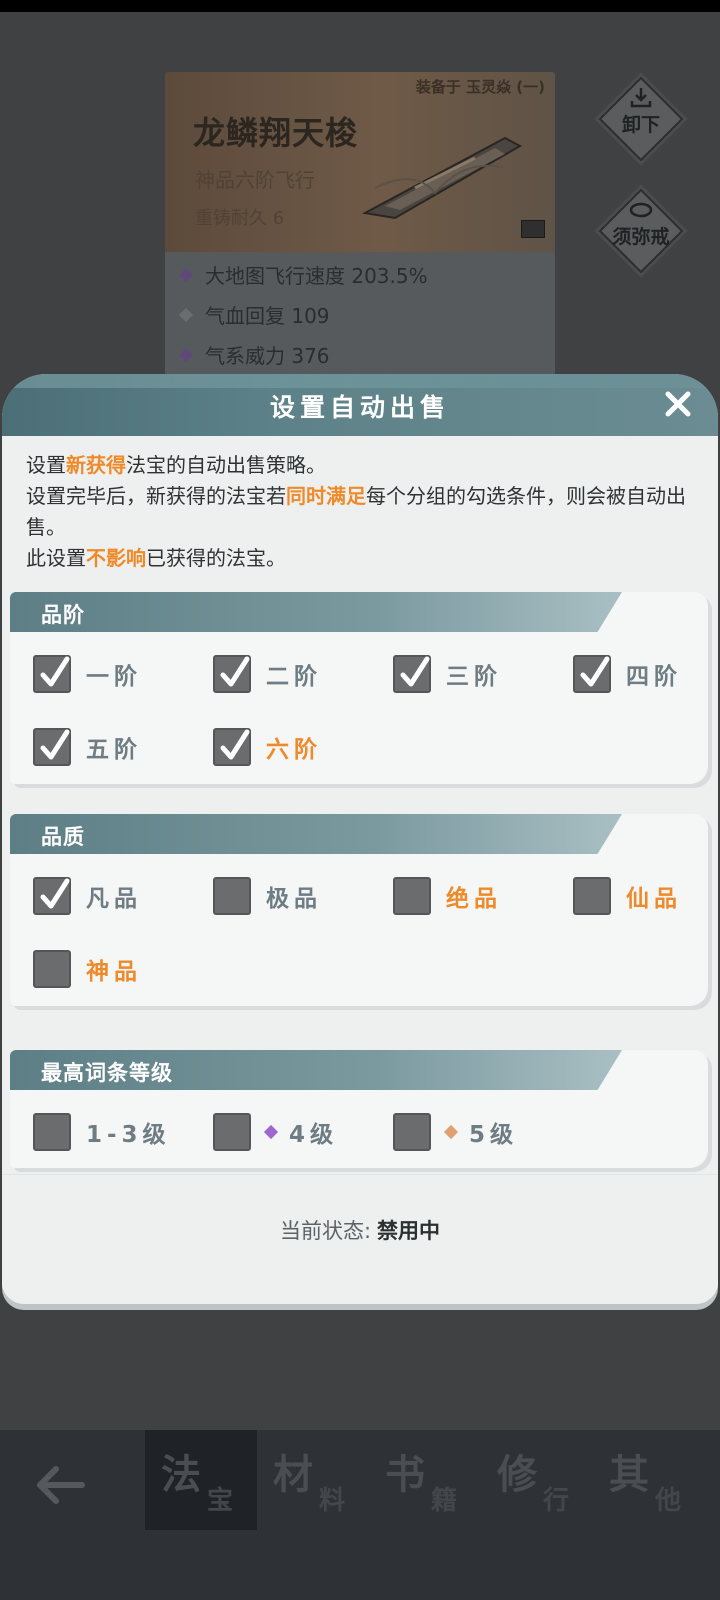 This screenshot has height=1600, width=720. Describe the element at coordinates (114, 677) in the screenshot. I see `option-label: 一阶` at that location.